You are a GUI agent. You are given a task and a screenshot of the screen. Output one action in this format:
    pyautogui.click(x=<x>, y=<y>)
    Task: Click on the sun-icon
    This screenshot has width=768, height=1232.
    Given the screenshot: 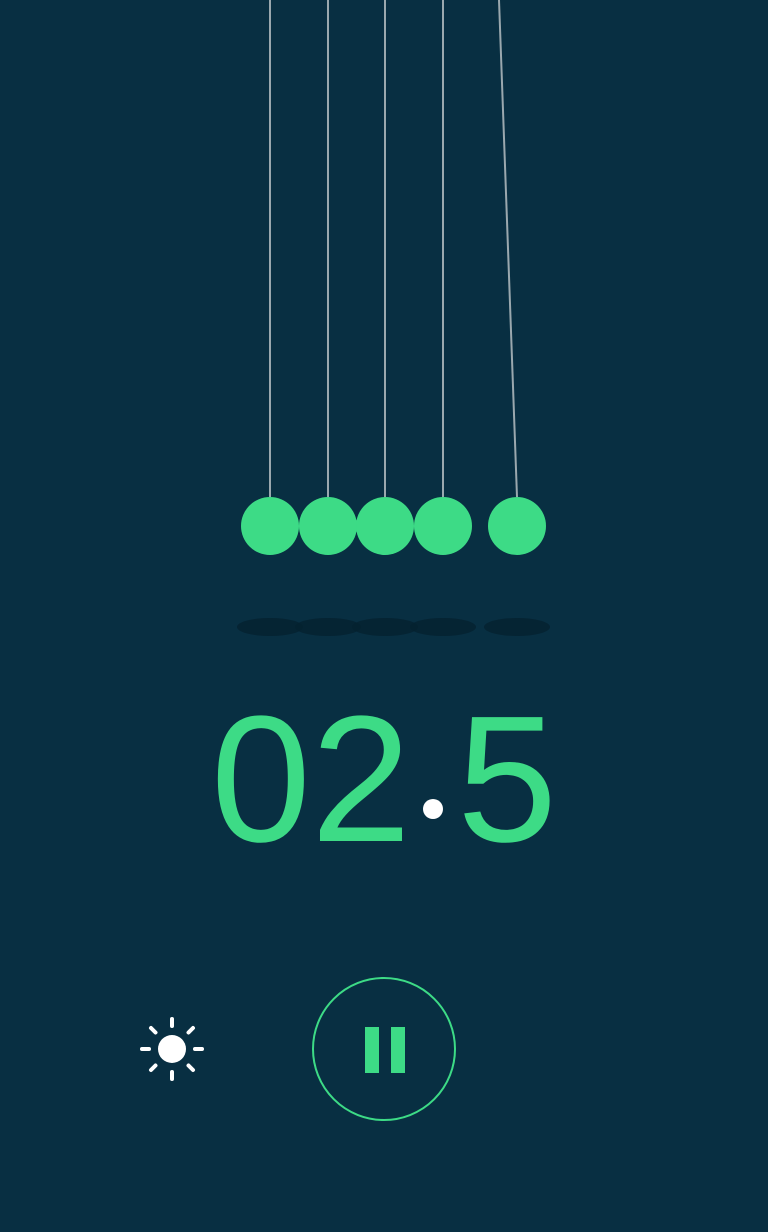 What is the action you would take?
    pyautogui.click(x=172, y=1049)
    